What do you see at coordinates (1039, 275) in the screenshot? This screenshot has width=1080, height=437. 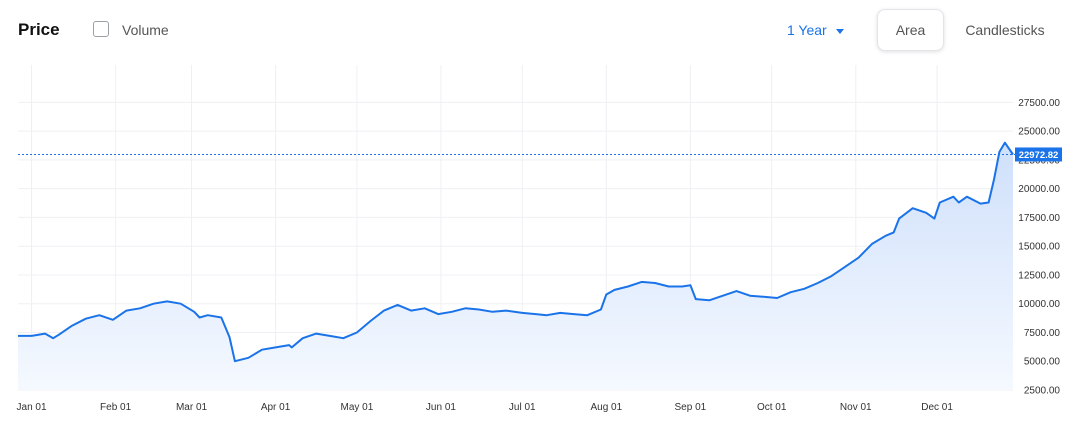 I see `y-tick-label: 12500.00` at bounding box center [1039, 275].